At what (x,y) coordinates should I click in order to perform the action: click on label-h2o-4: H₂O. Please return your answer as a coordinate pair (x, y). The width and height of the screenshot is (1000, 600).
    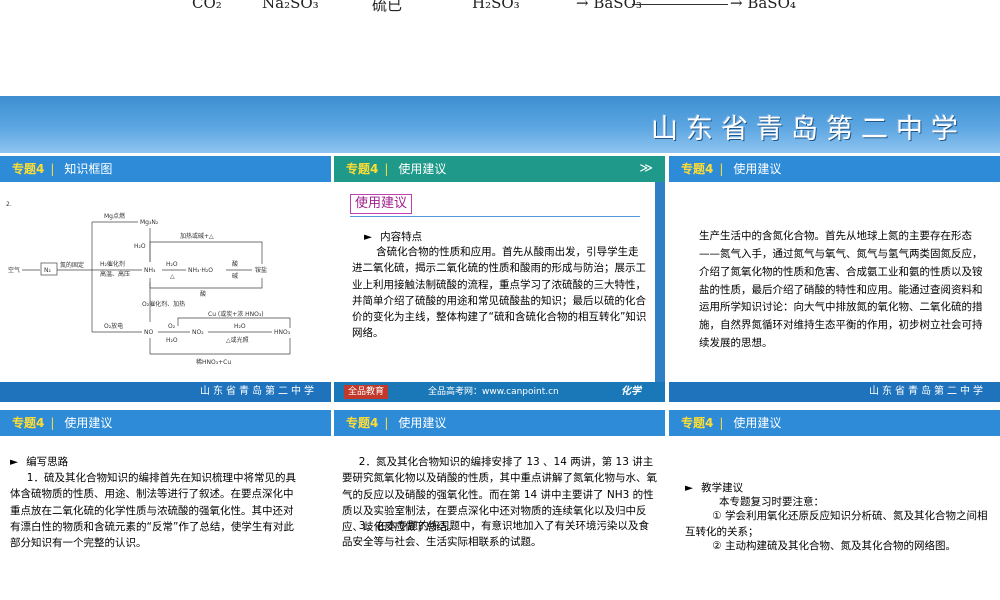
    Looking at the image, I should click on (240, 326).